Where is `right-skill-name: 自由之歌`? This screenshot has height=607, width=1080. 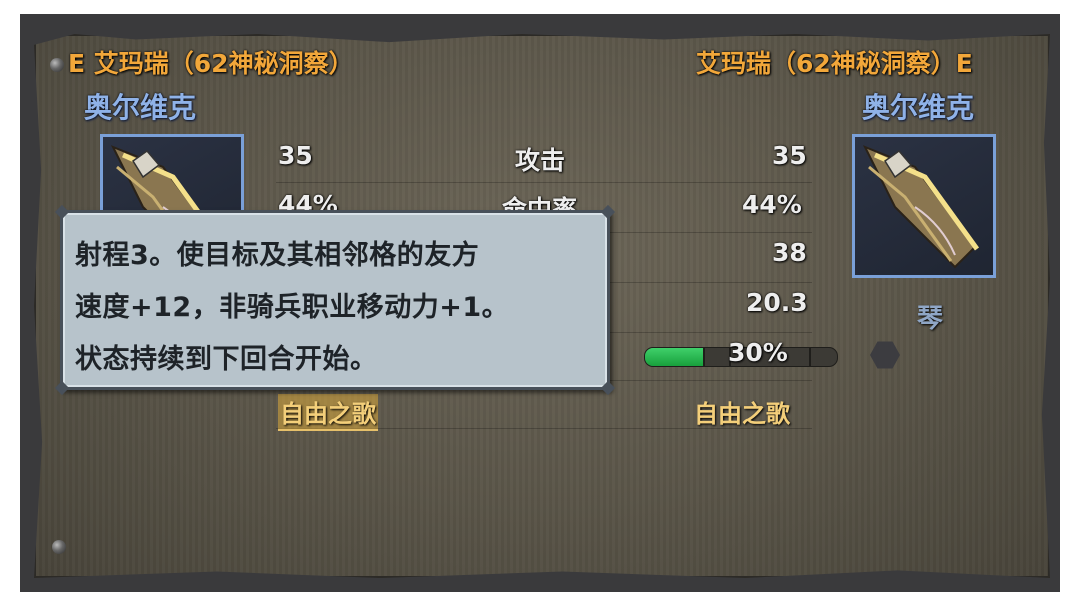 right-skill-name: 自由之歌 is located at coordinates (742, 411).